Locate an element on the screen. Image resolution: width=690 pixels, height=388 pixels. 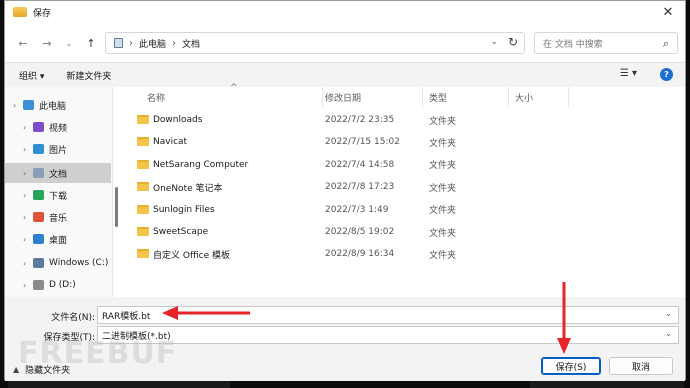
arrow-to-save-icon is located at coordinates (564, 318).